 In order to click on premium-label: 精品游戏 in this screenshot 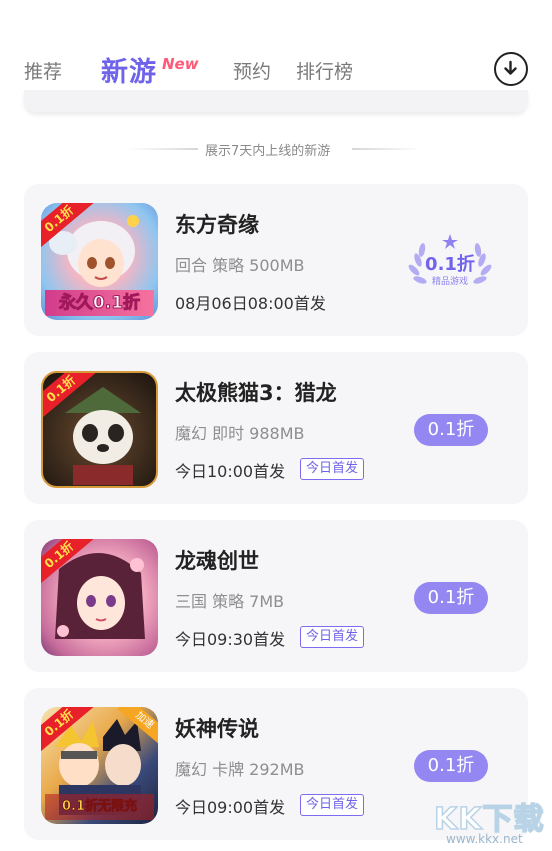, I will do `click(449, 282)`.